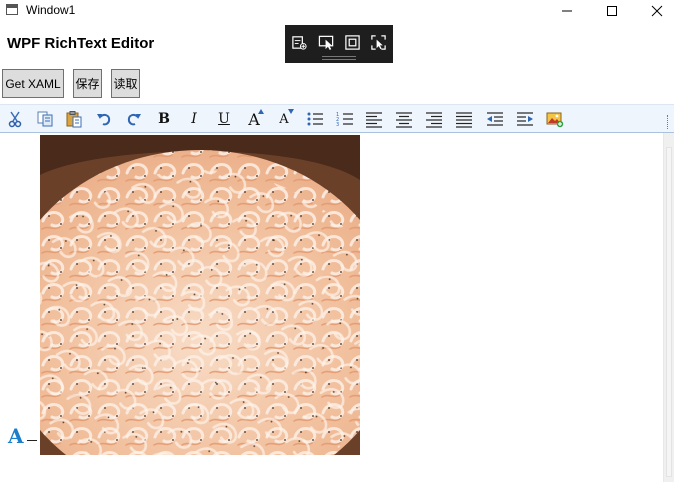  I want to click on paste-button, so click(74, 119).